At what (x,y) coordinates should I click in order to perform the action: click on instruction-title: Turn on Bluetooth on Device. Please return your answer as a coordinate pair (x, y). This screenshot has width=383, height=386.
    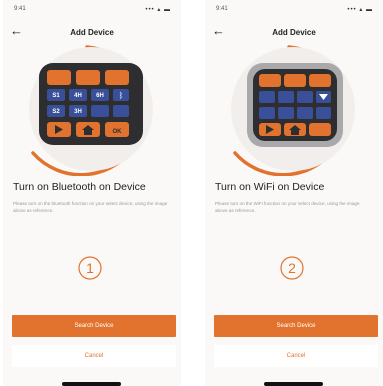
    Looking at the image, I should click on (79, 187).